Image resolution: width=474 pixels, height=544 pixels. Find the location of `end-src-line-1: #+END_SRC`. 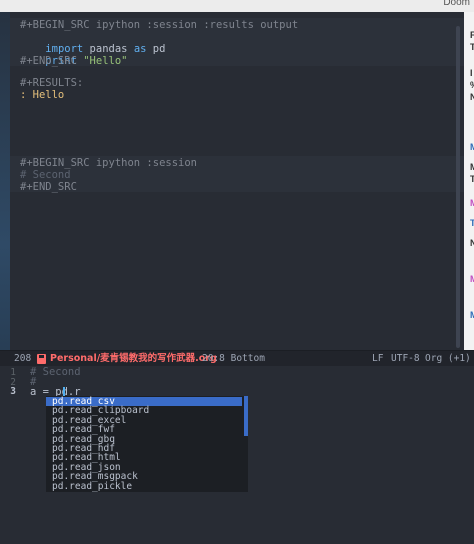

end-src-line-1: #+END_SRC is located at coordinates (48, 61).